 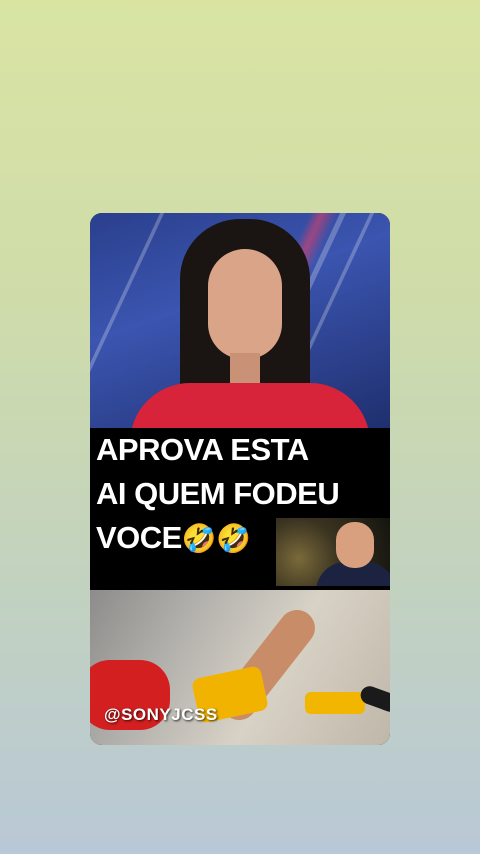 I want to click on watermark-handle: @SONYJCSS, so click(x=161, y=714).